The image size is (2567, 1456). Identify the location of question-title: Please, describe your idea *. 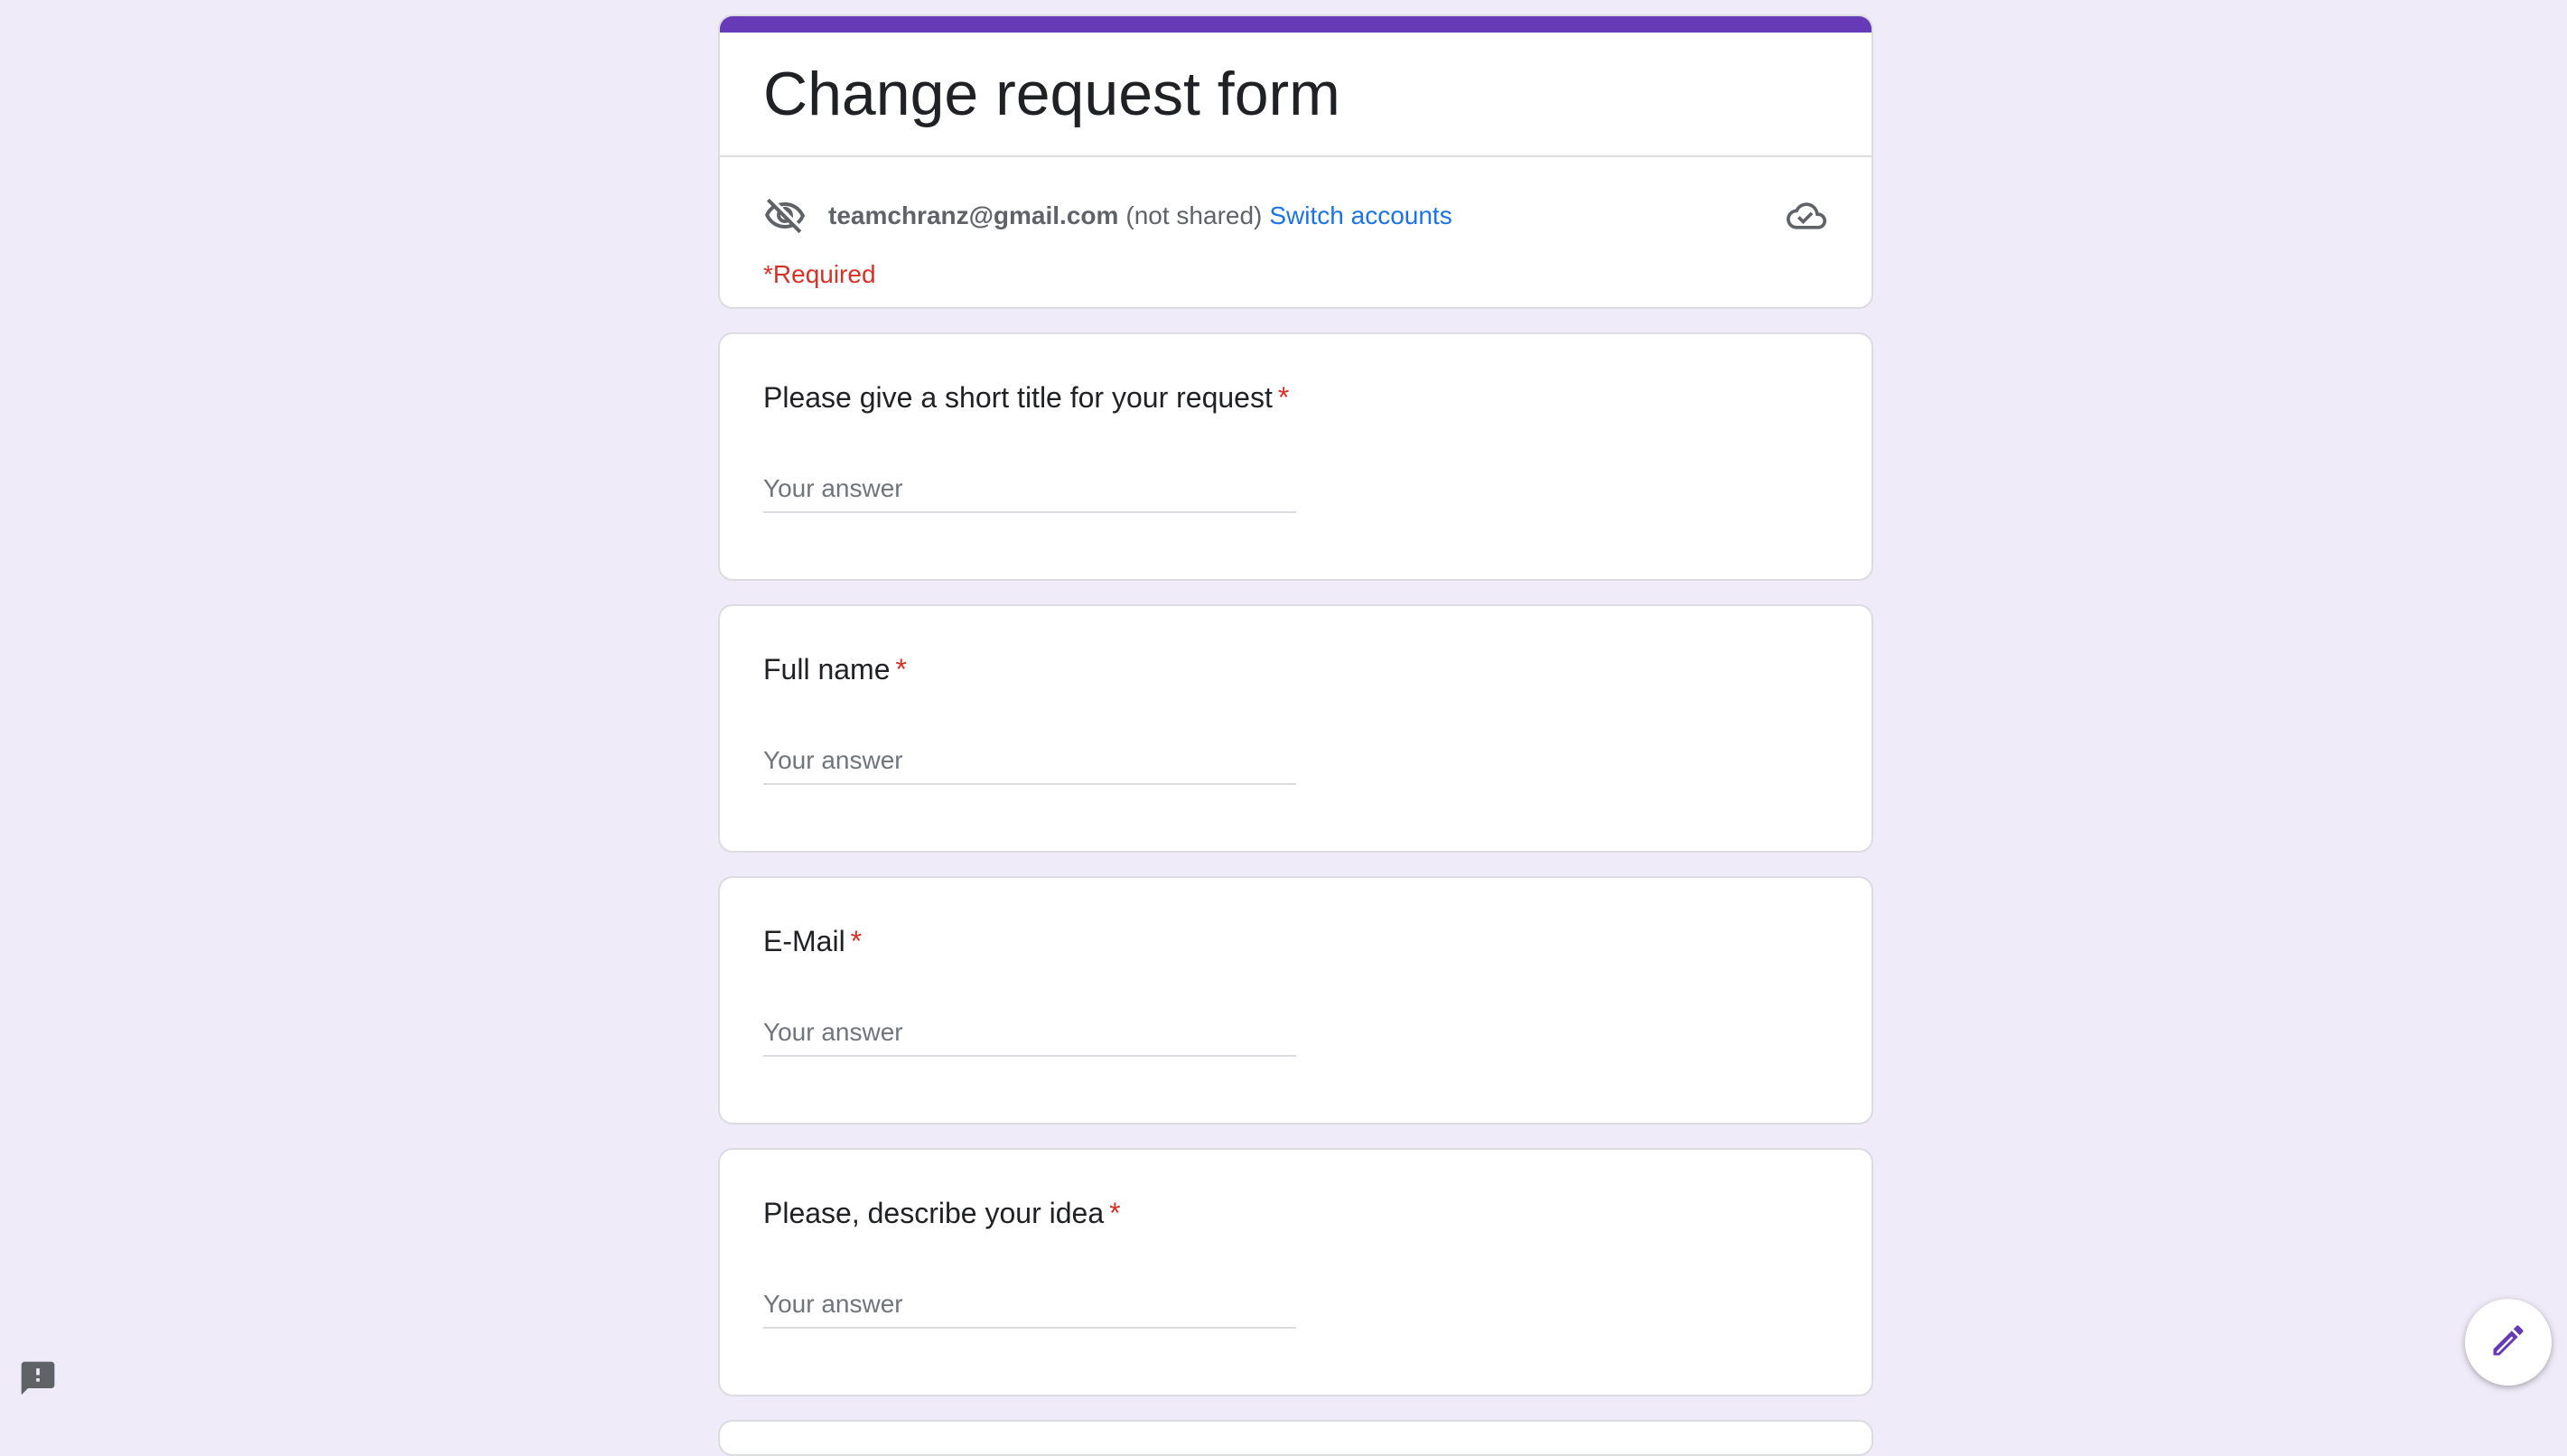
(942, 1213).